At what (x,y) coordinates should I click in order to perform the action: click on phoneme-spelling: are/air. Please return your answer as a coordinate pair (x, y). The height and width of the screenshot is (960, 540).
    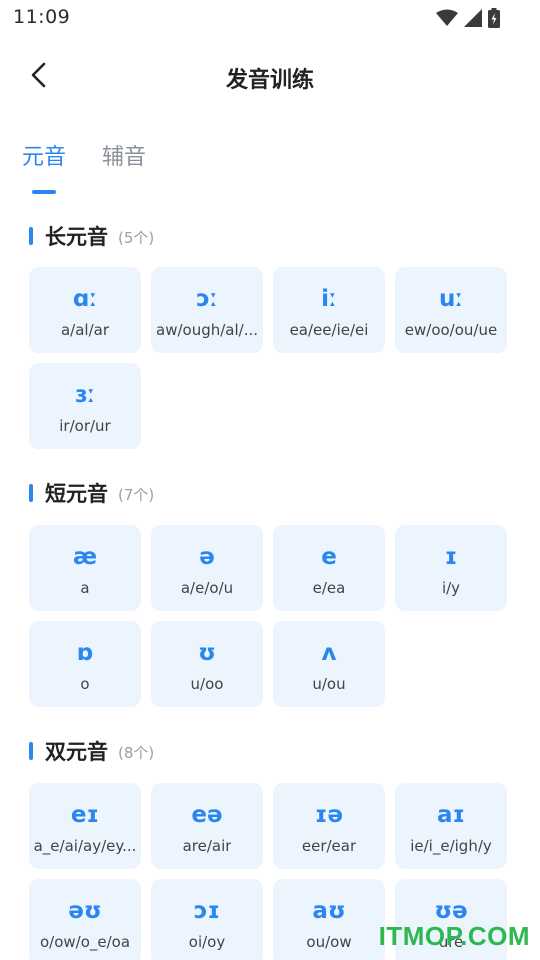
    Looking at the image, I should click on (207, 846).